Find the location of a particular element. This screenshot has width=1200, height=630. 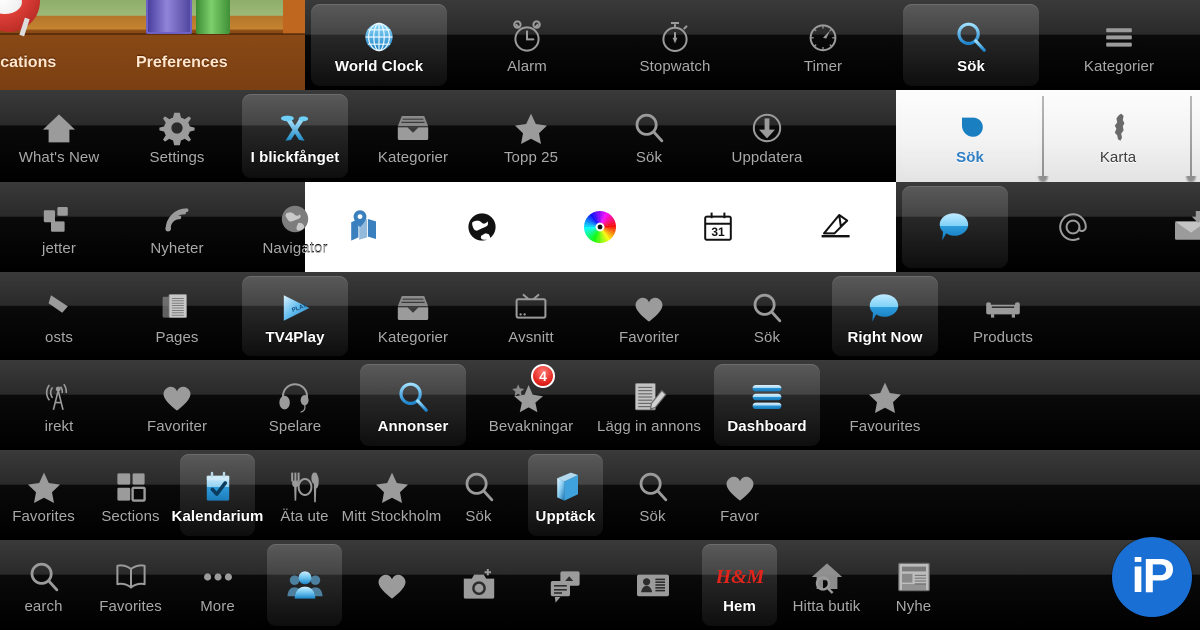

tab-sections: Sections is located at coordinates (130, 495).